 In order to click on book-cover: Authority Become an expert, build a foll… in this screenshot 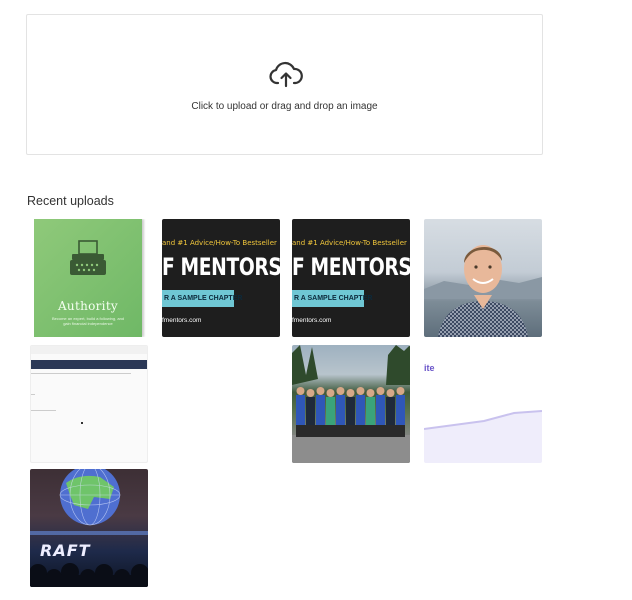, I will do `click(88, 278)`.